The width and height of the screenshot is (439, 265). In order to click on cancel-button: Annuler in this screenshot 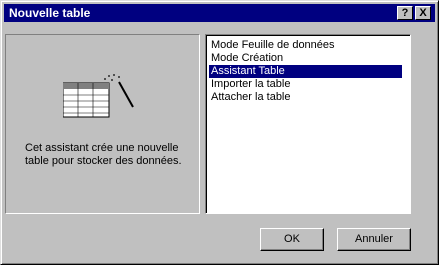, I will do `click(374, 239)`.